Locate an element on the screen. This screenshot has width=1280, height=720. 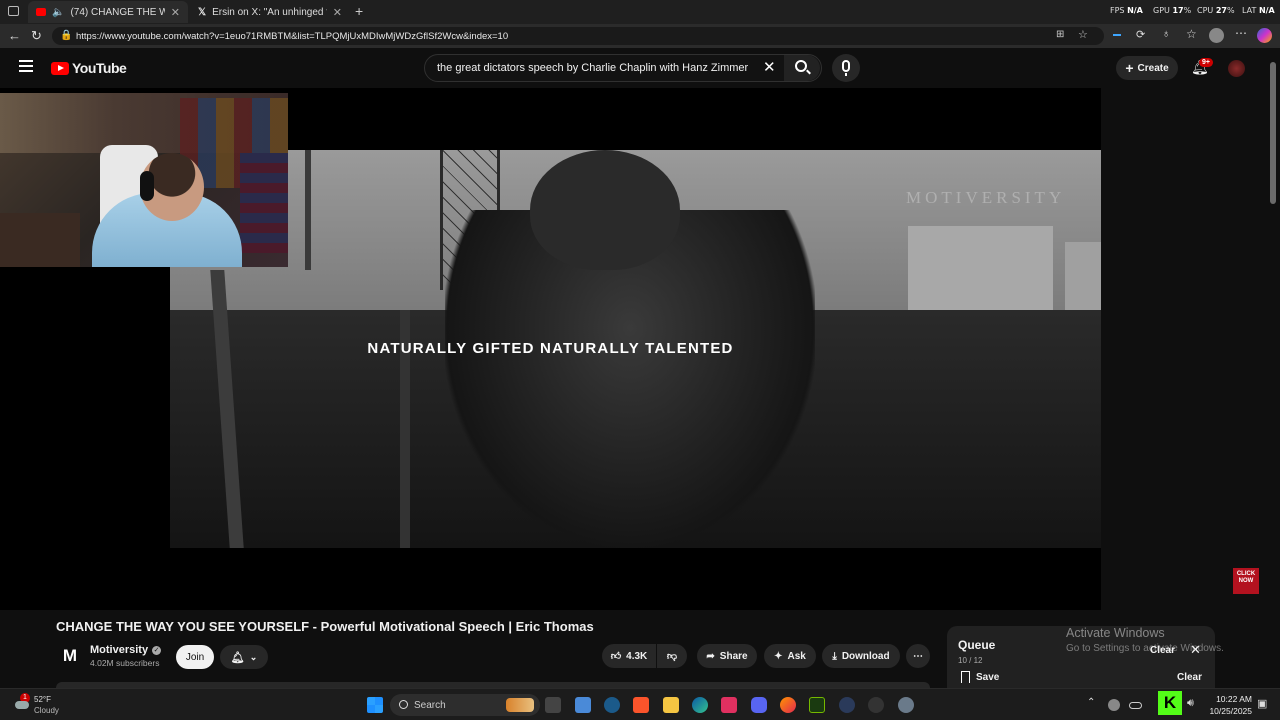
channel-avatar: M is located at coordinates (70, 656).